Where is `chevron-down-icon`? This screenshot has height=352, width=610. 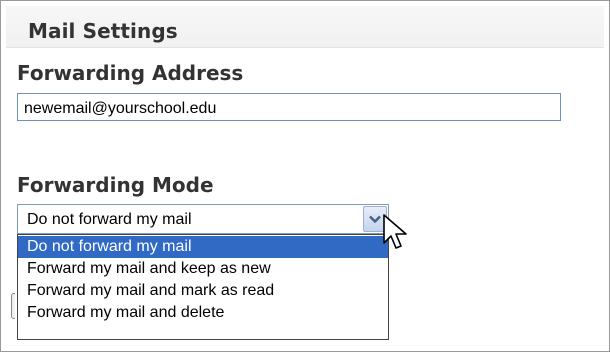
chevron-down-icon is located at coordinates (375, 219).